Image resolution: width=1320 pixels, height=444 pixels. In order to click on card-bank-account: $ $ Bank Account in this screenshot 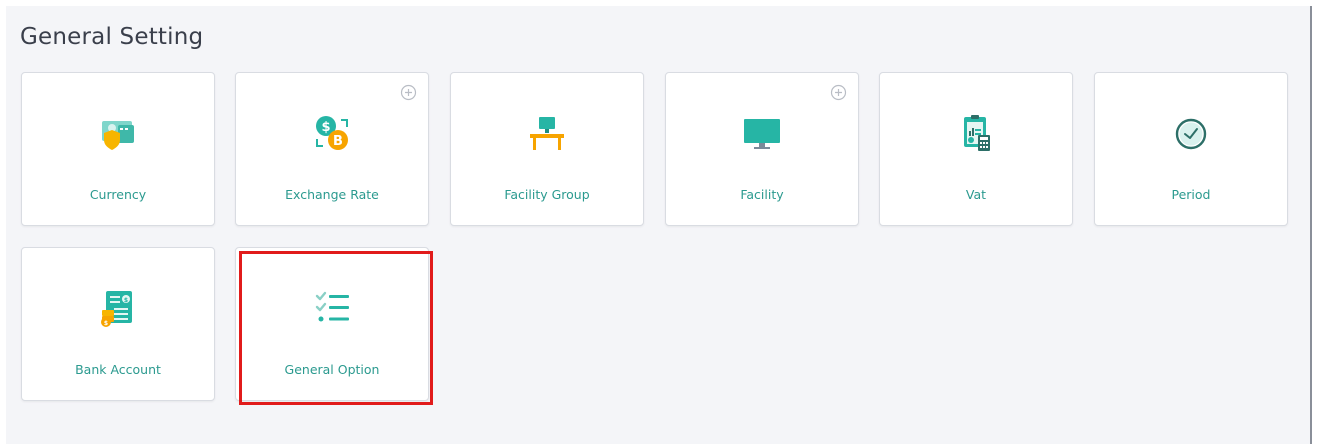, I will do `click(118, 324)`.